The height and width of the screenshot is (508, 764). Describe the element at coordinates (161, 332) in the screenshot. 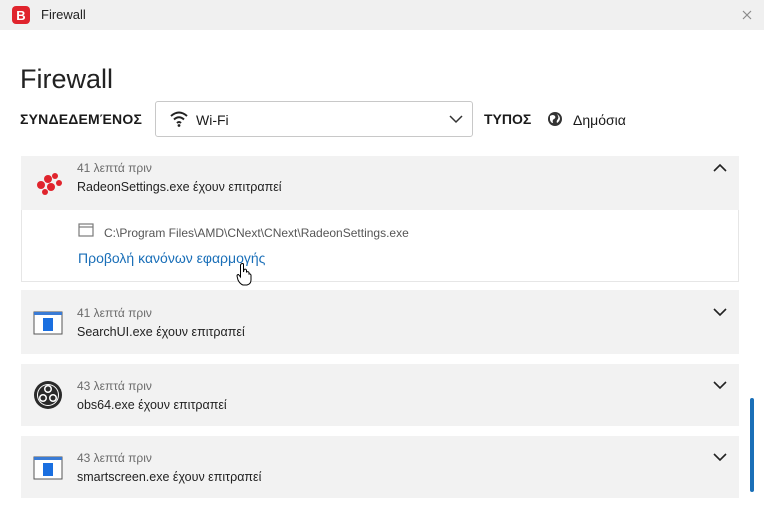

I see `item-description: SearchUI.exe έχουν επιτραπεί` at that location.